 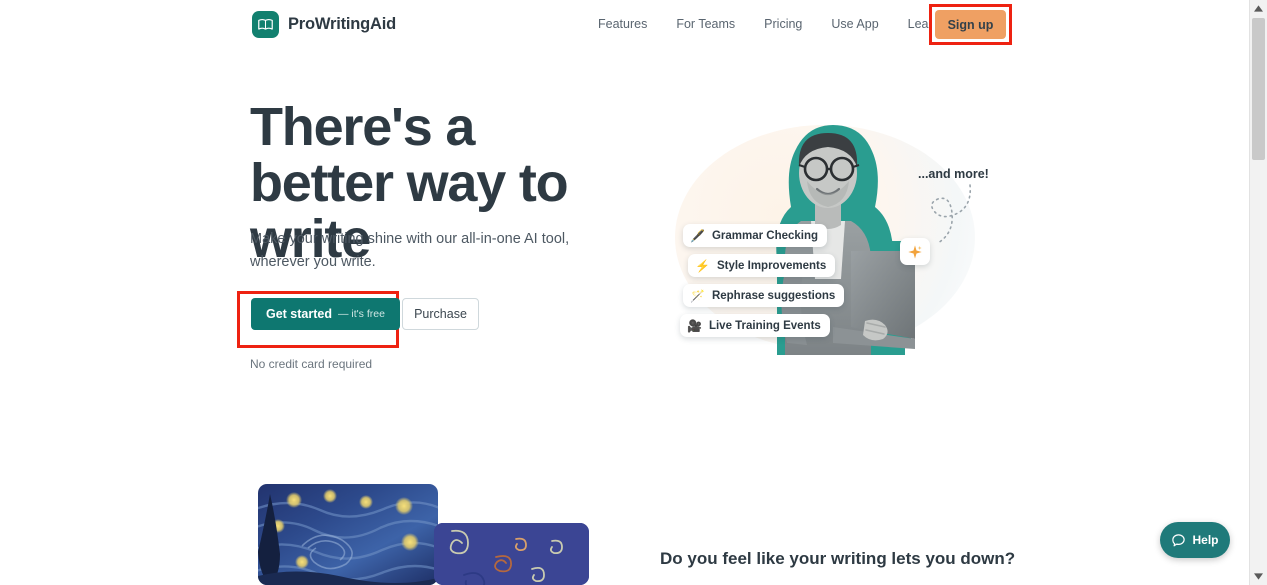 I want to click on get-started-label: Get started, so click(x=299, y=314).